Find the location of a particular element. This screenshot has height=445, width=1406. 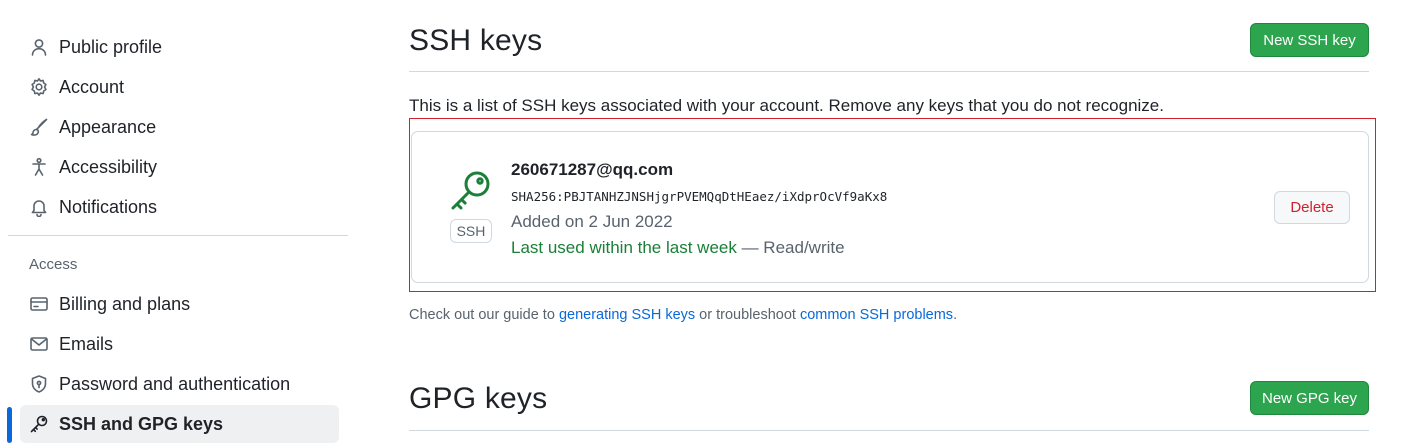

accessibility-icon is located at coordinates (39, 167).